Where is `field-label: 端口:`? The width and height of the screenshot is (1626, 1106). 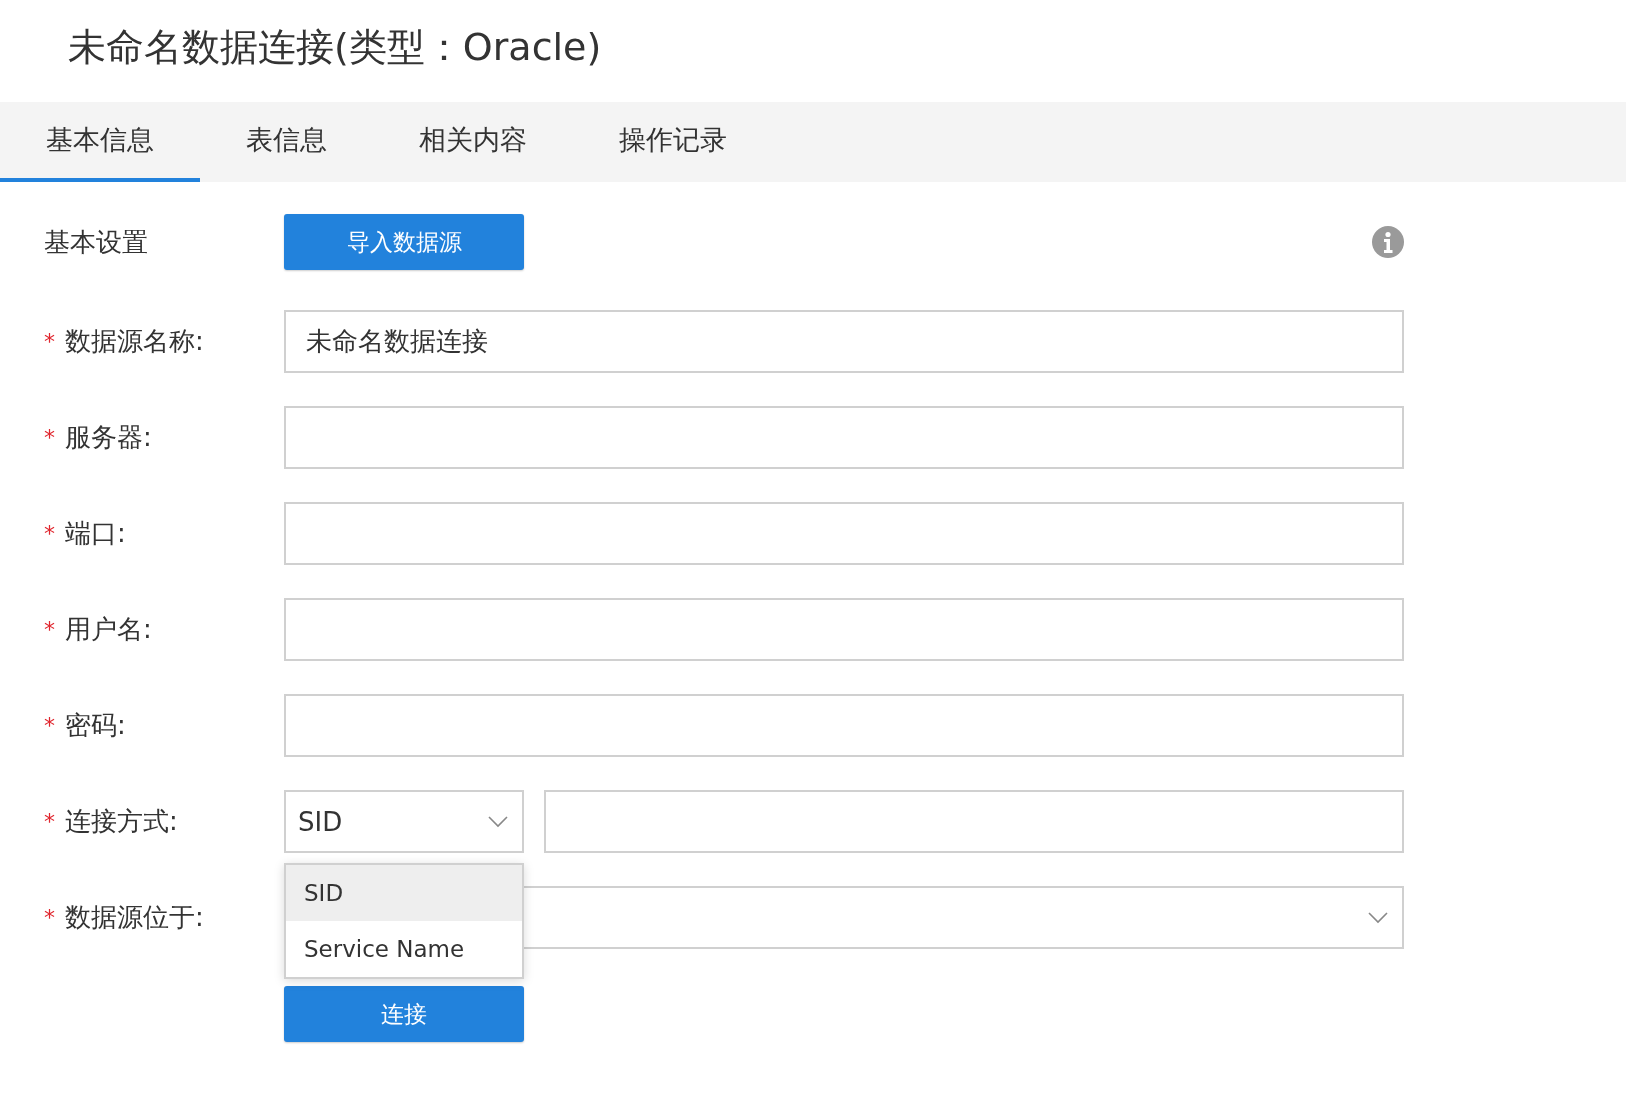 field-label: 端口: is located at coordinates (95, 533).